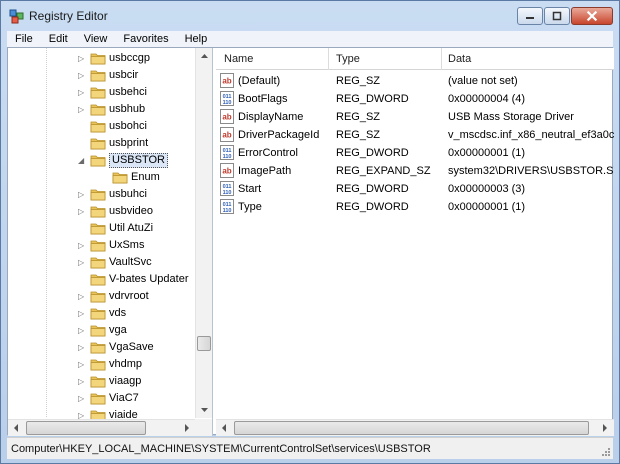 The height and width of the screenshot is (464, 620). What do you see at coordinates (103, 75) in the screenshot?
I see `tree-item: ▷ usbcir` at bounding box center [103, 75].